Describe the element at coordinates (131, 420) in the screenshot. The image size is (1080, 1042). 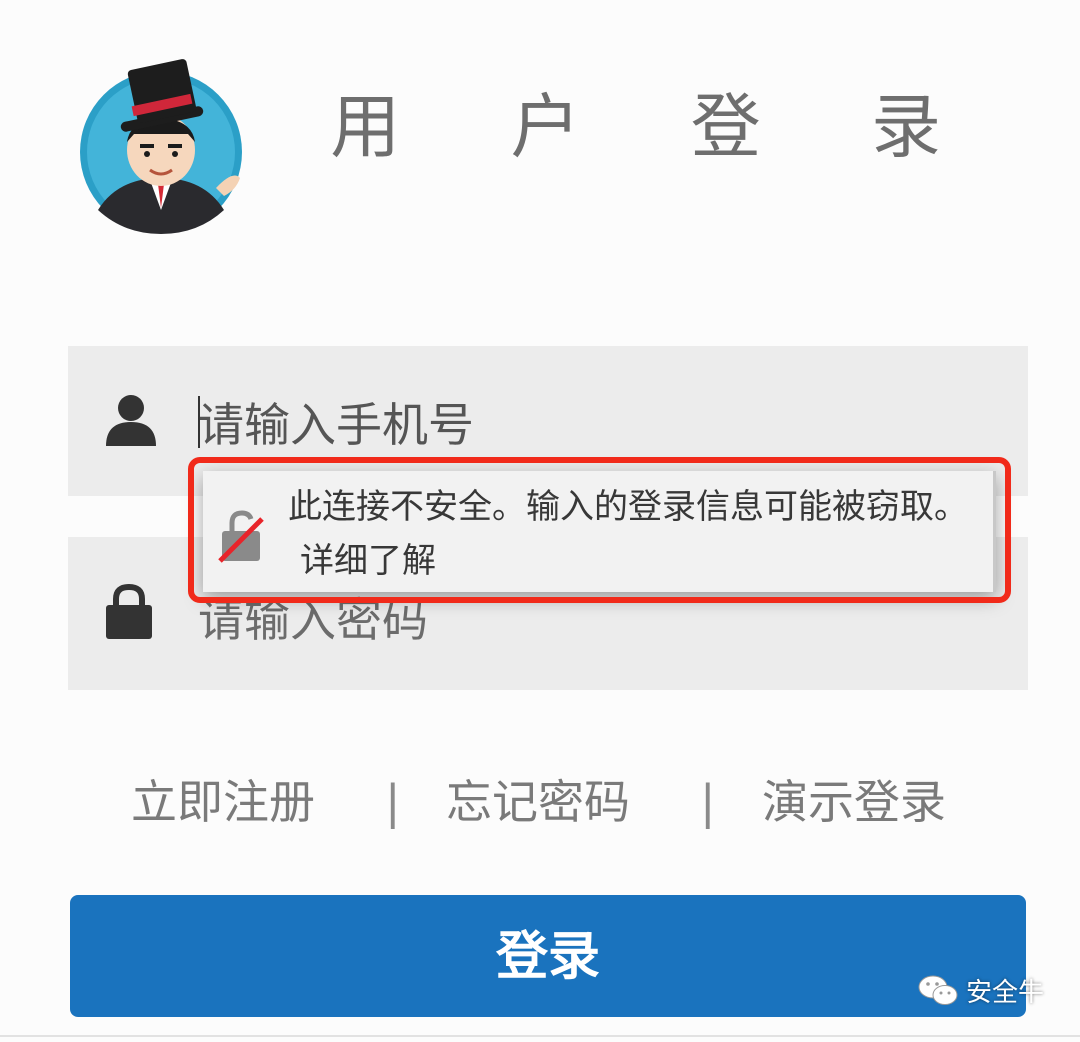
I see `user-icon` at that location.